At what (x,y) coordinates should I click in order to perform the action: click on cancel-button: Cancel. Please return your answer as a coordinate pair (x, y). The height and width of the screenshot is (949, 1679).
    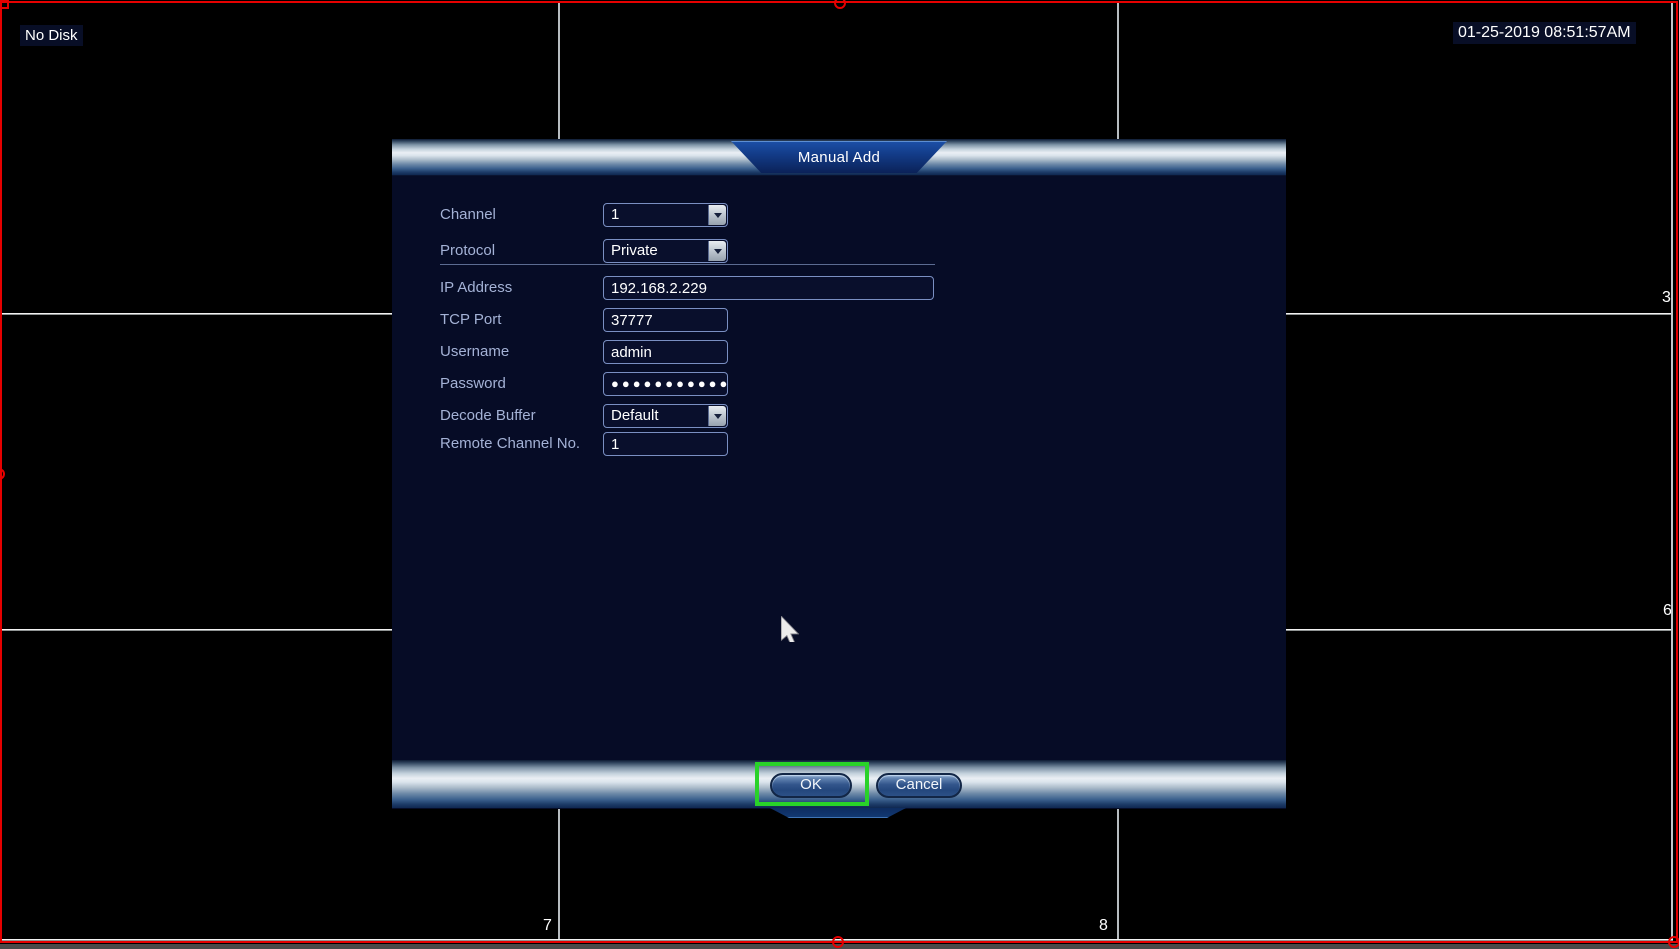
    Looking at the image, I should click on (919, 785).